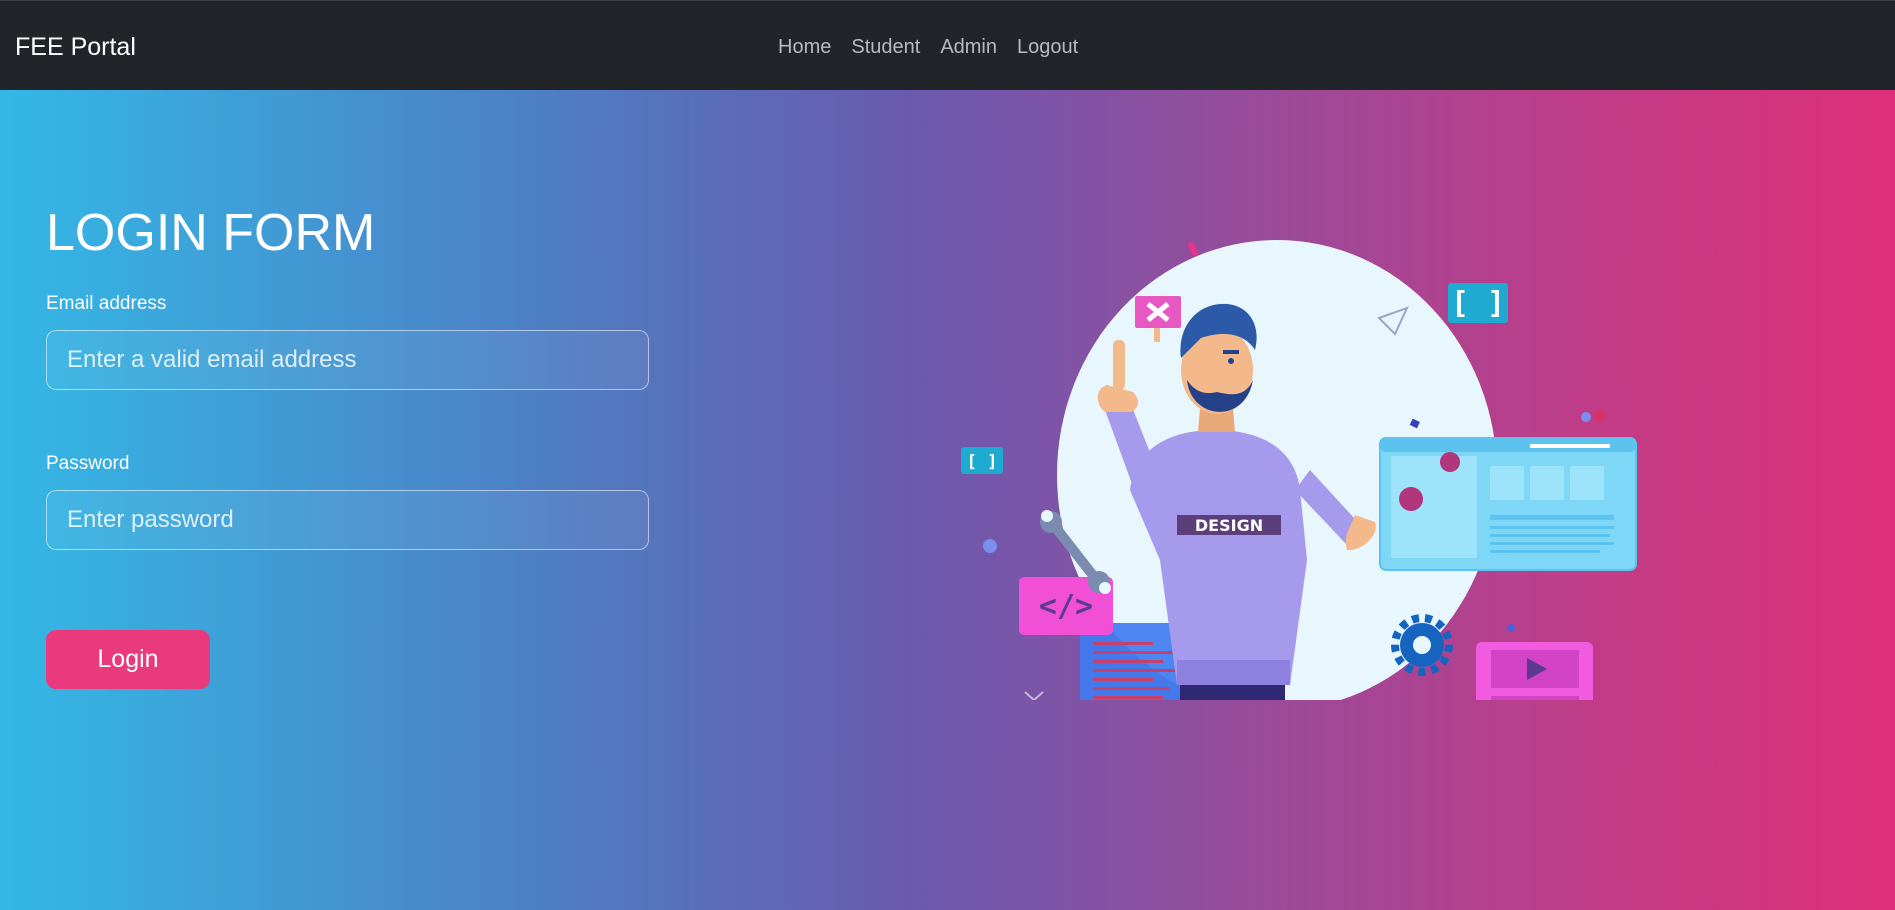  What do you see at coordinates (211, 233) in the screenshot?
I see `page-title: LOGIN FORM` at bounding box center [211, 233].